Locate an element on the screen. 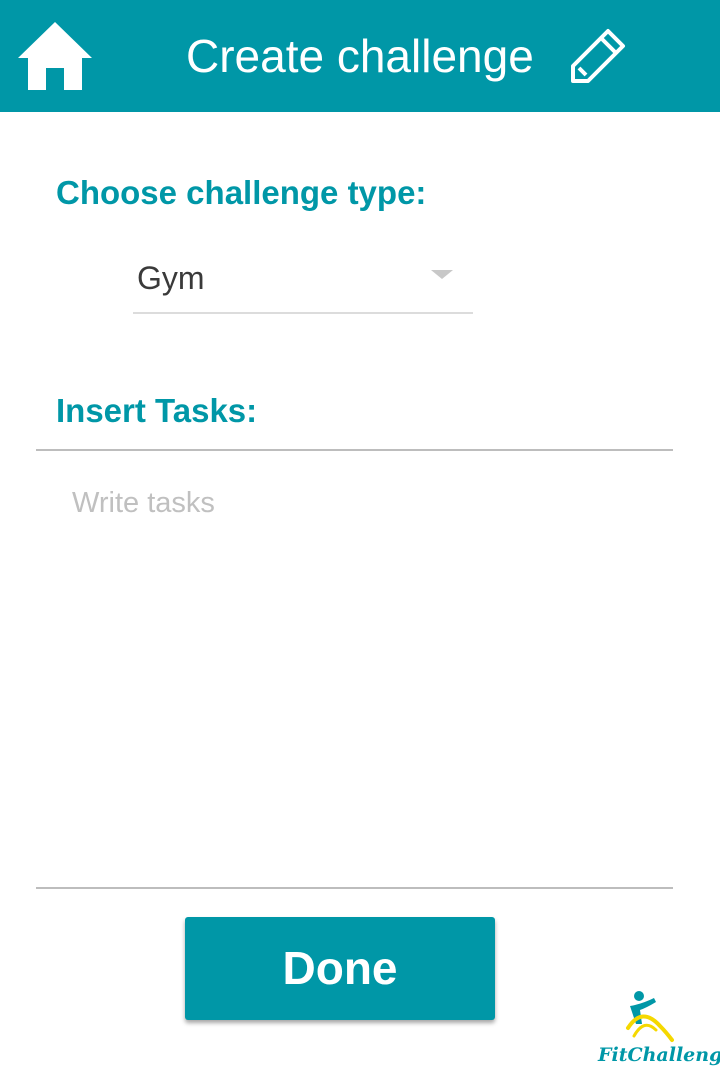  challenge-type-dropdown: Gym is located at coordinates (303, 282).